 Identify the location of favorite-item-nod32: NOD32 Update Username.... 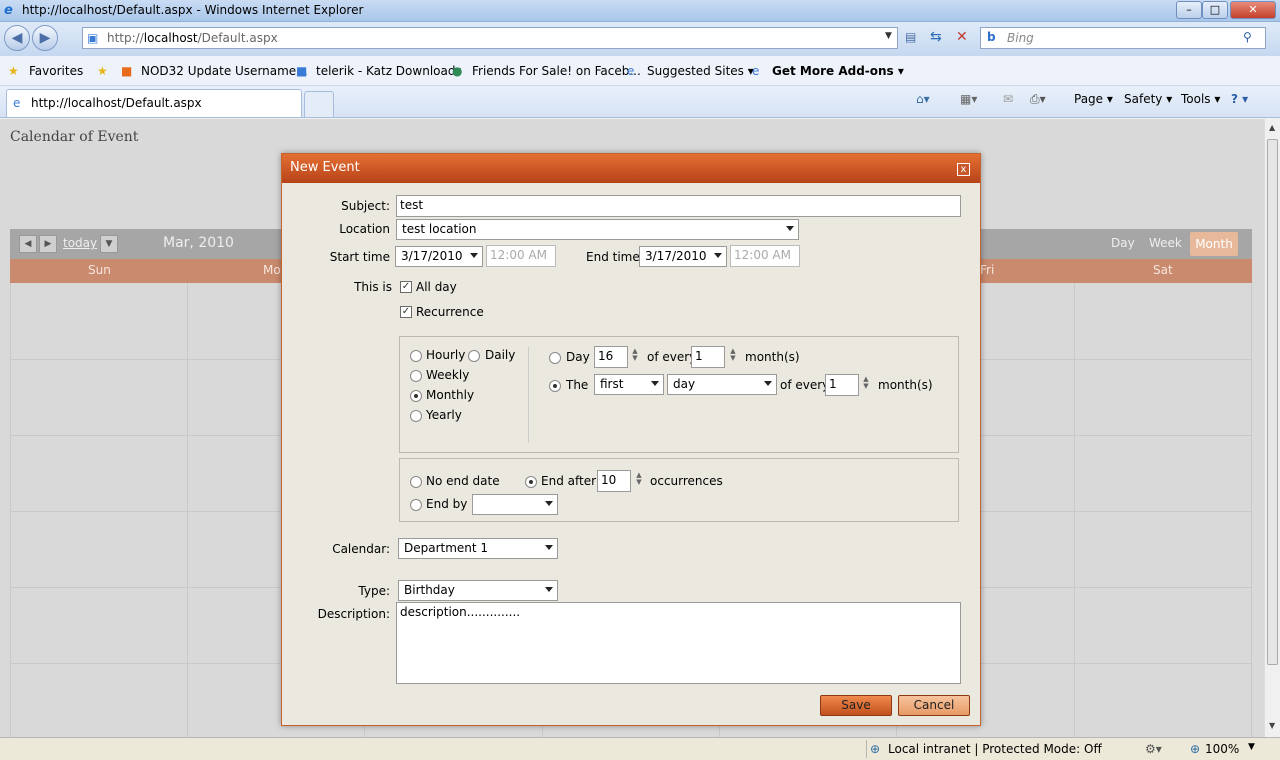
(224, 71).